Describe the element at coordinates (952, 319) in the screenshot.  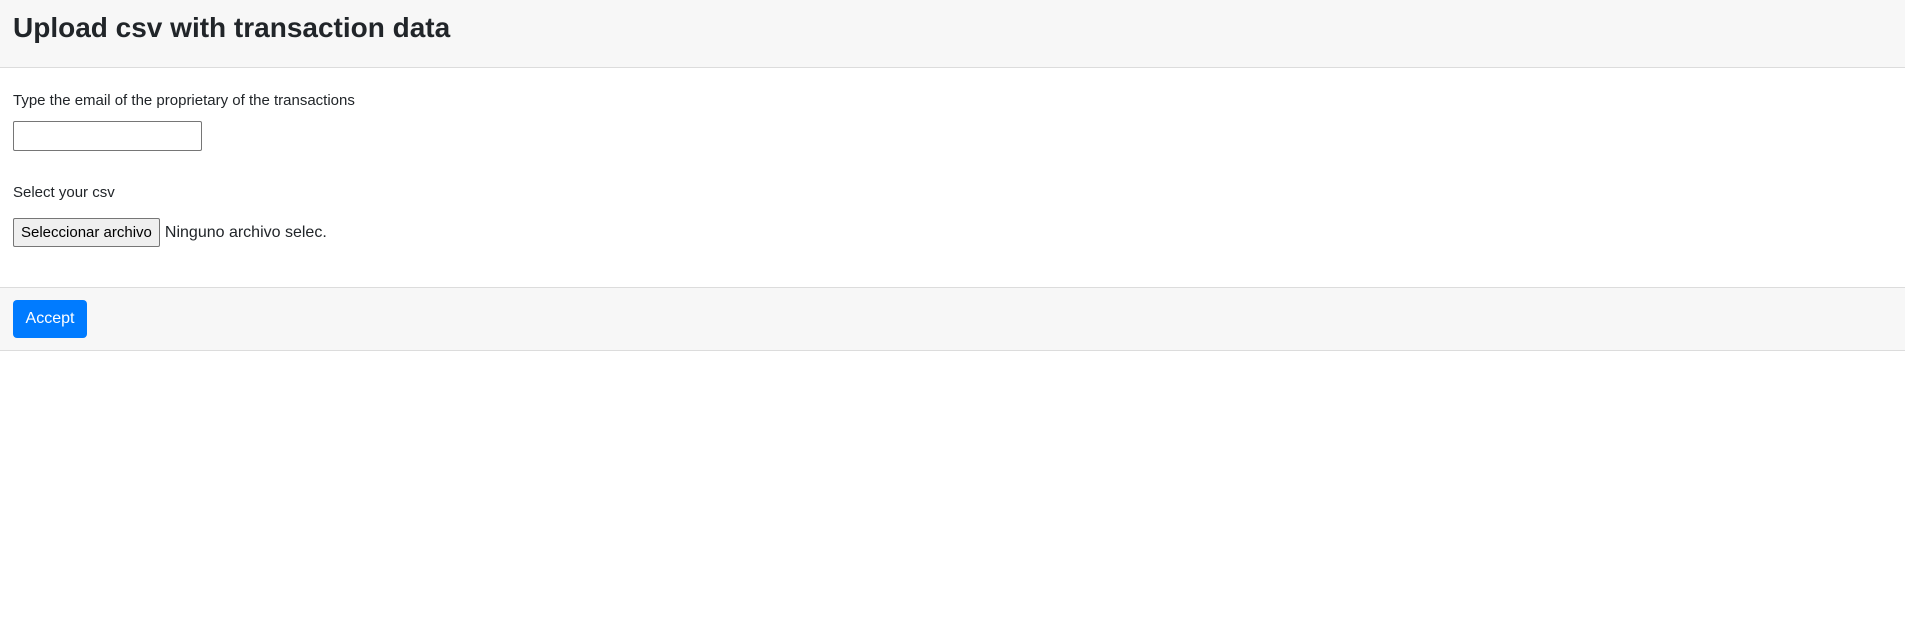
I see `card-footer: Accept` at that location.